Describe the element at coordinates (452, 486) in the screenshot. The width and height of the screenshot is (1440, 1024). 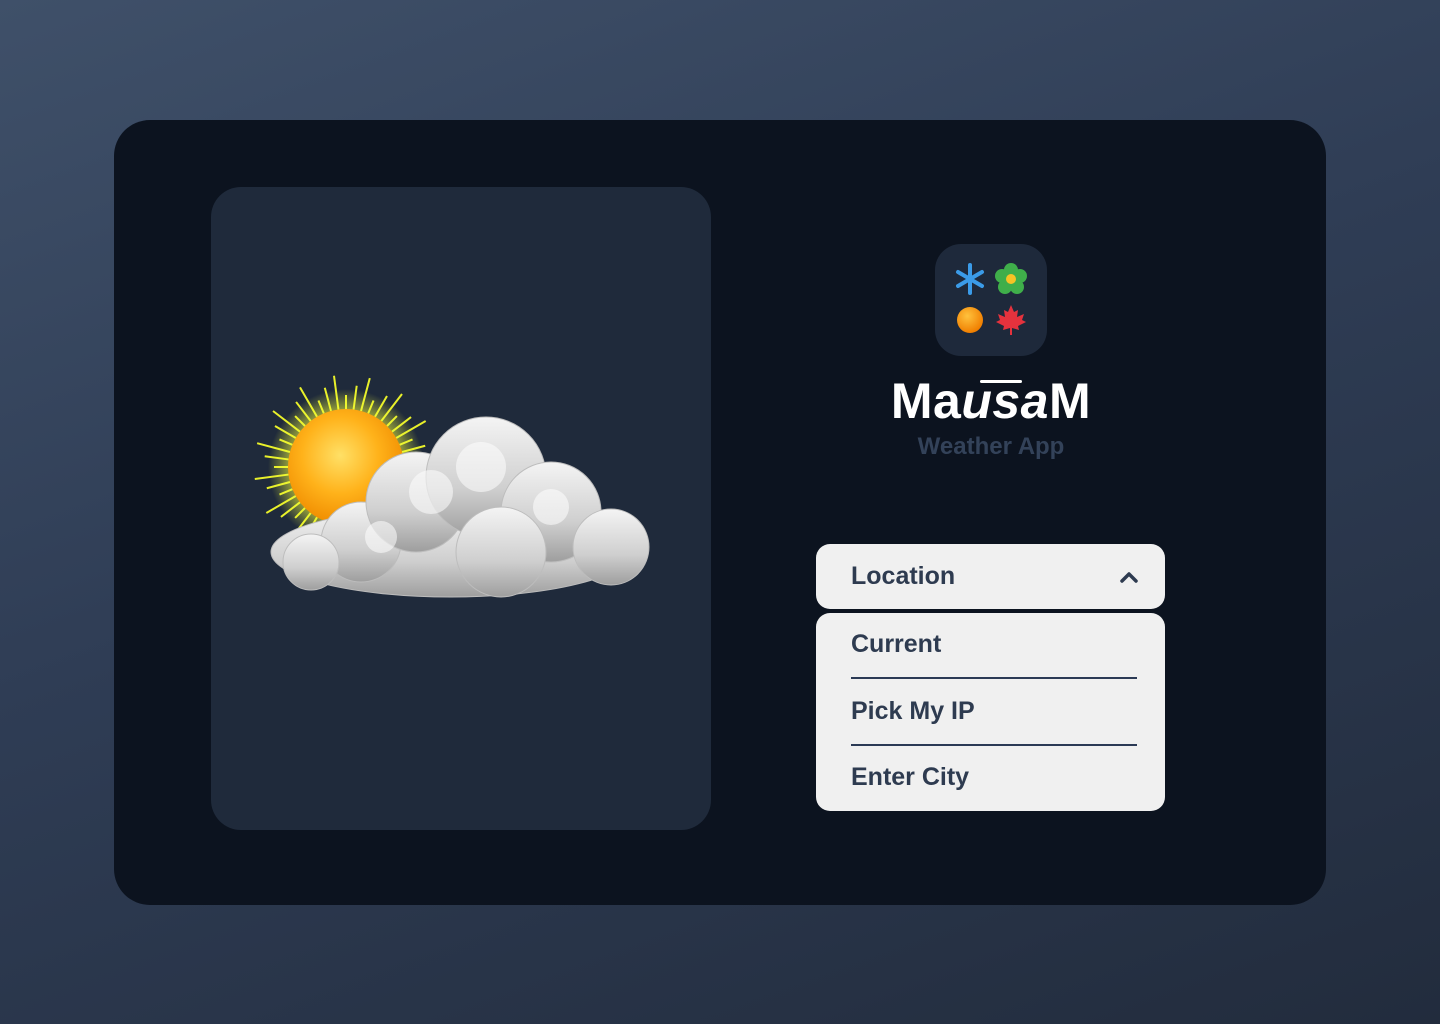
I see `partly-cloudy-icon` at that location.